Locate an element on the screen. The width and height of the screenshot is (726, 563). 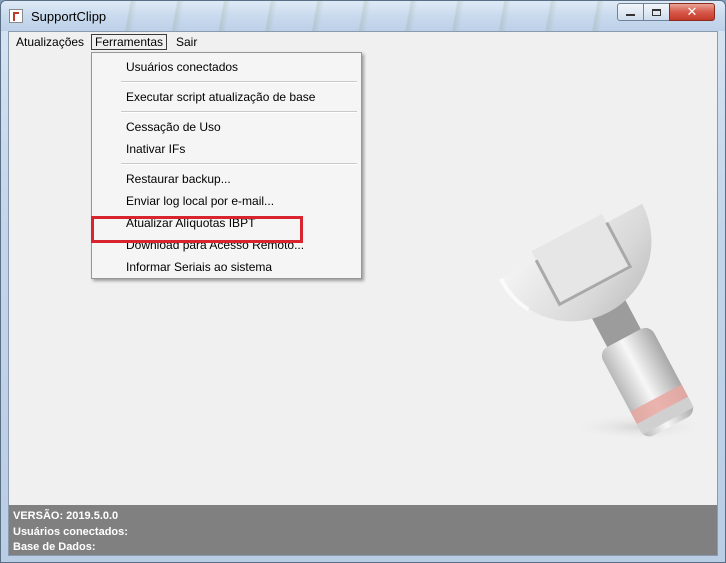
menu-item-informar-seriais: Informar Seriais ao sistema is located at coordinates (199, 267).